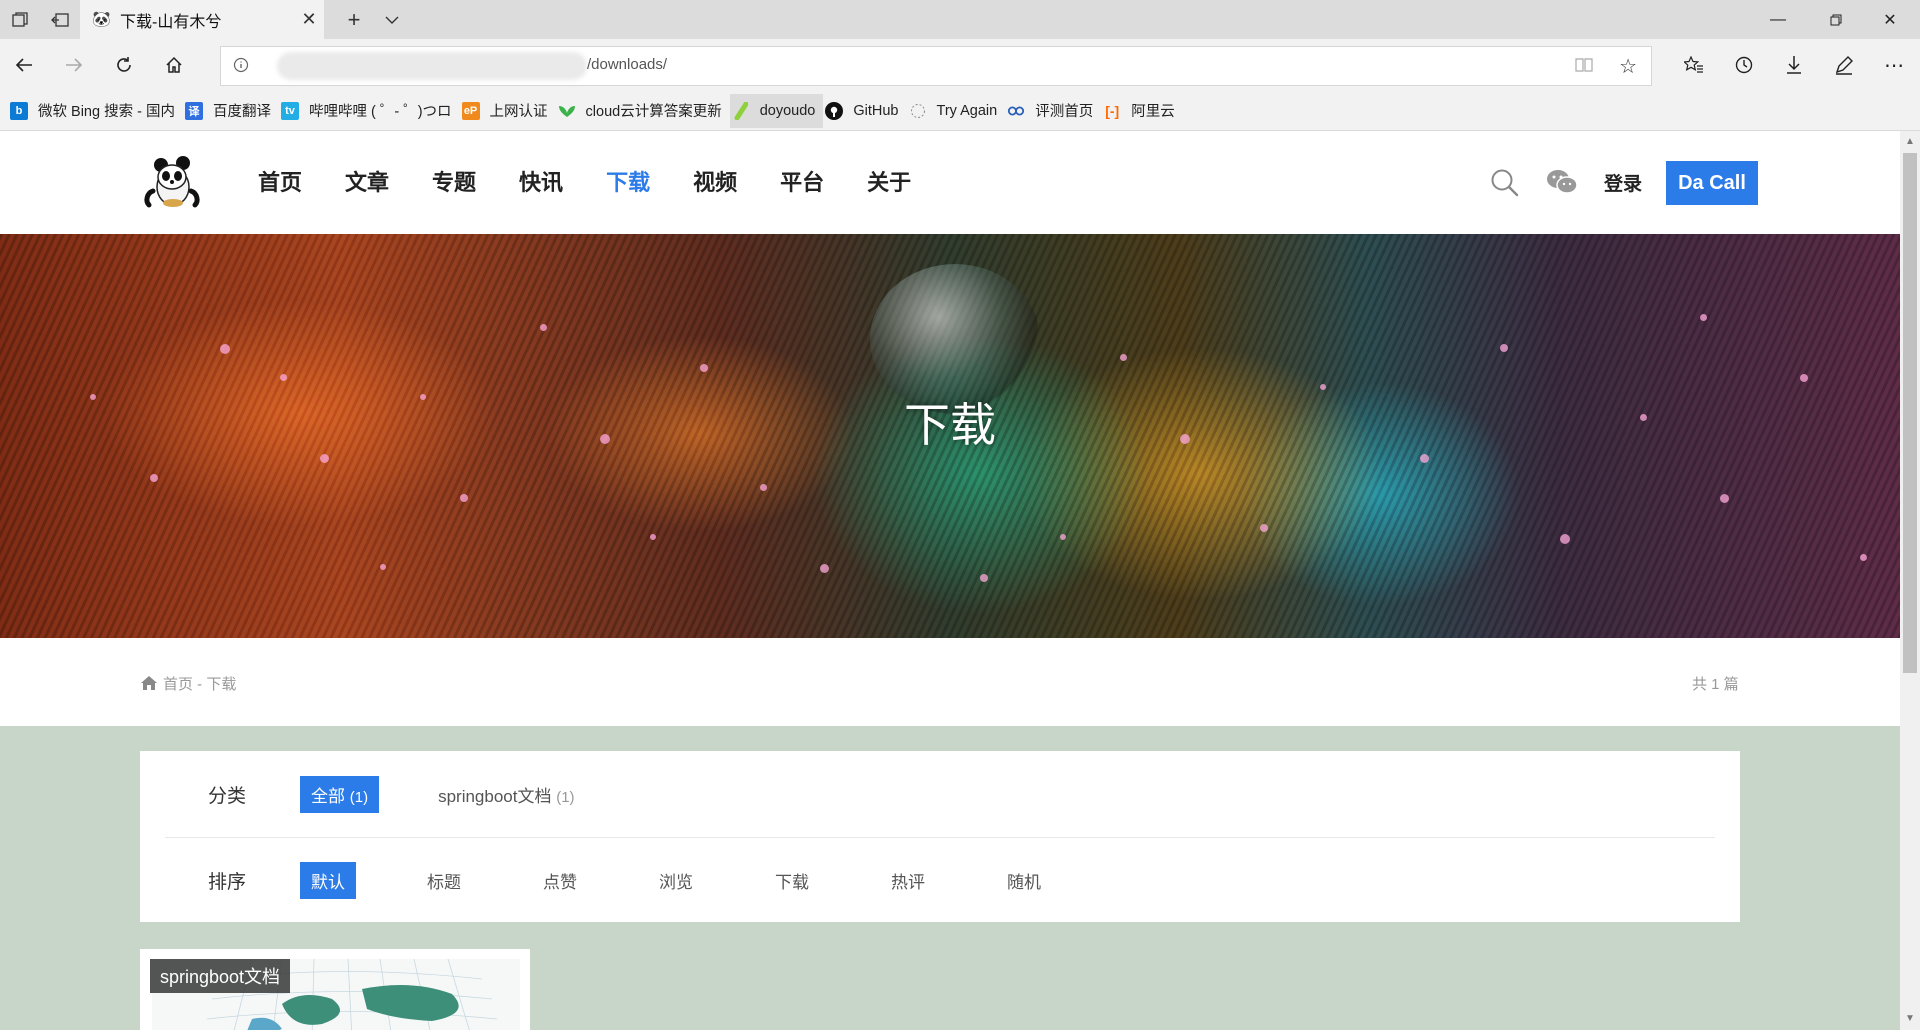 This screenshot has width=1920, height=1030. What do you see at coordinates (541, 183) in the screenshot?
I see `nav-news: 快讯` at bounding box center [541, 183].